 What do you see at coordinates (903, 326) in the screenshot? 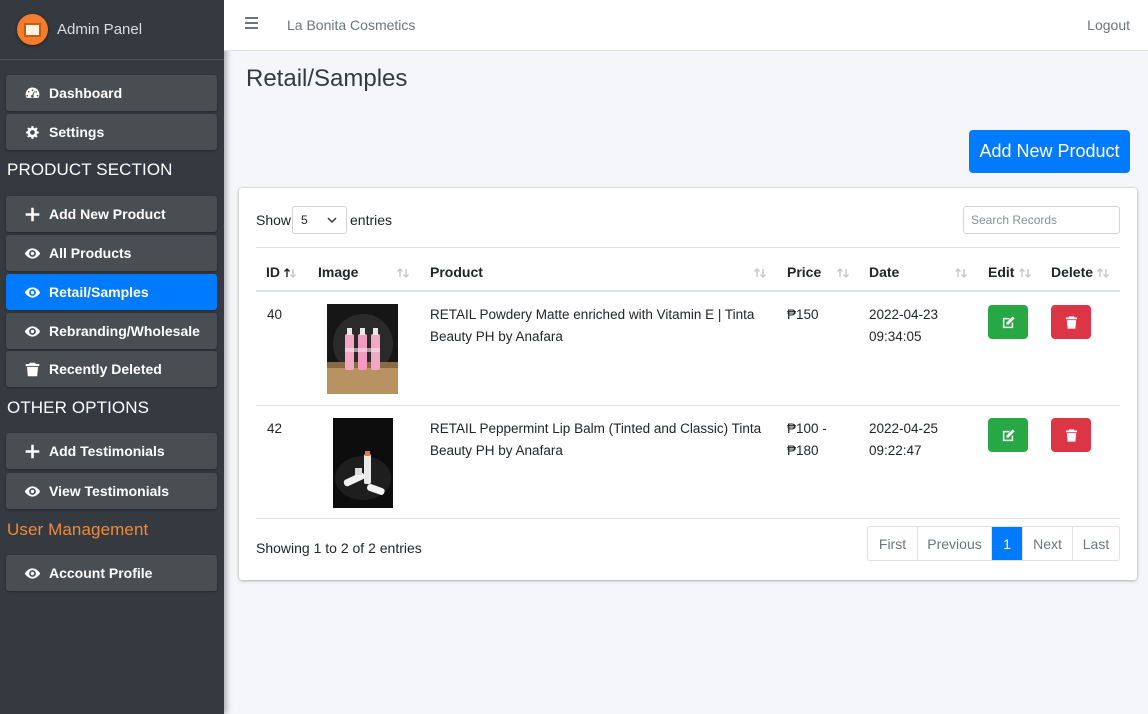
I see `cell-date: 2022-04-23 09:34:05` at bounding box center [903, 326].